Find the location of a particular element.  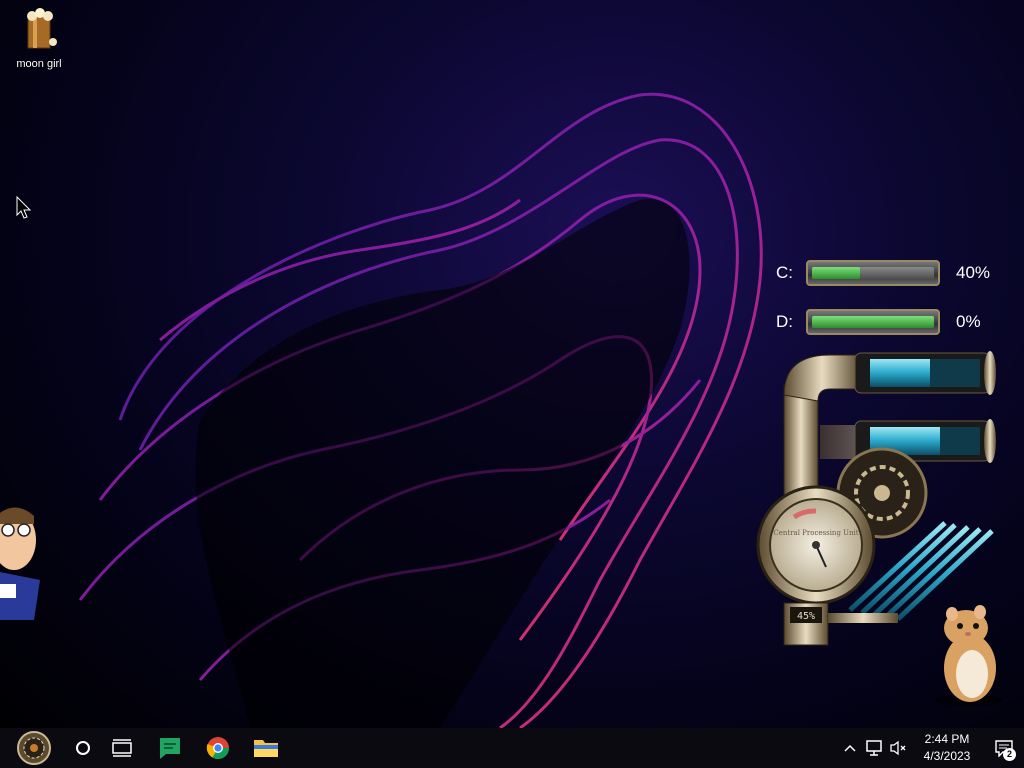

drive-meter-d: D: 0% is located at coordinates (886, 322).